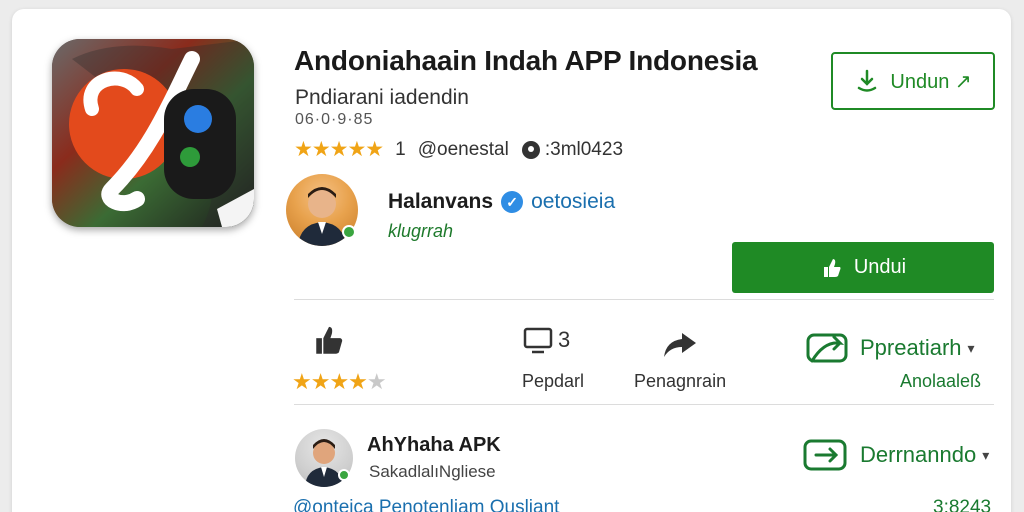 Image resolution: width=1024 pixels, height=512 pixels. I want to click on monitor-icon, so click(538, 340).